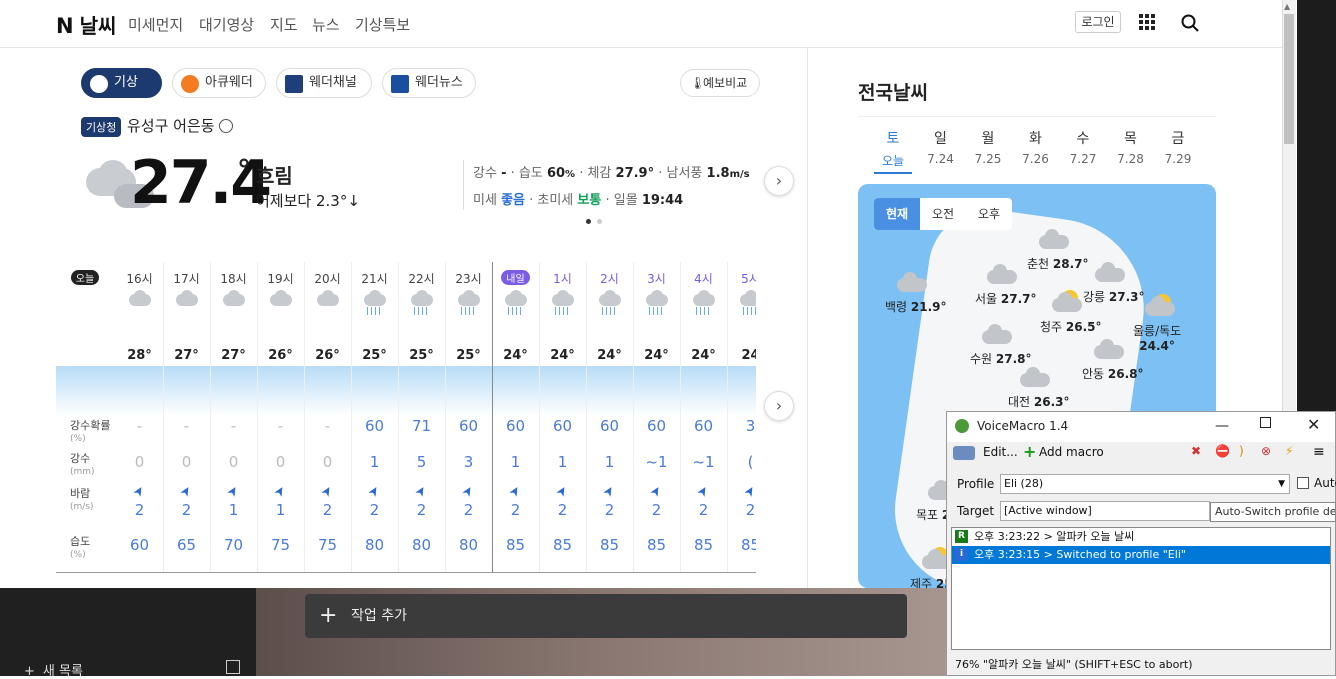 The height and width of the screenshot is (679, 1336). I want to click on panel-divider, so click(807, 318).